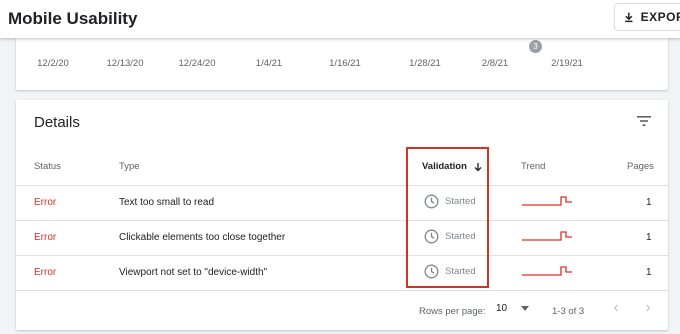 The height and width of the screenshot is (334, 680). I want to click on x-tick: 2/8/21, so click(495, 63).